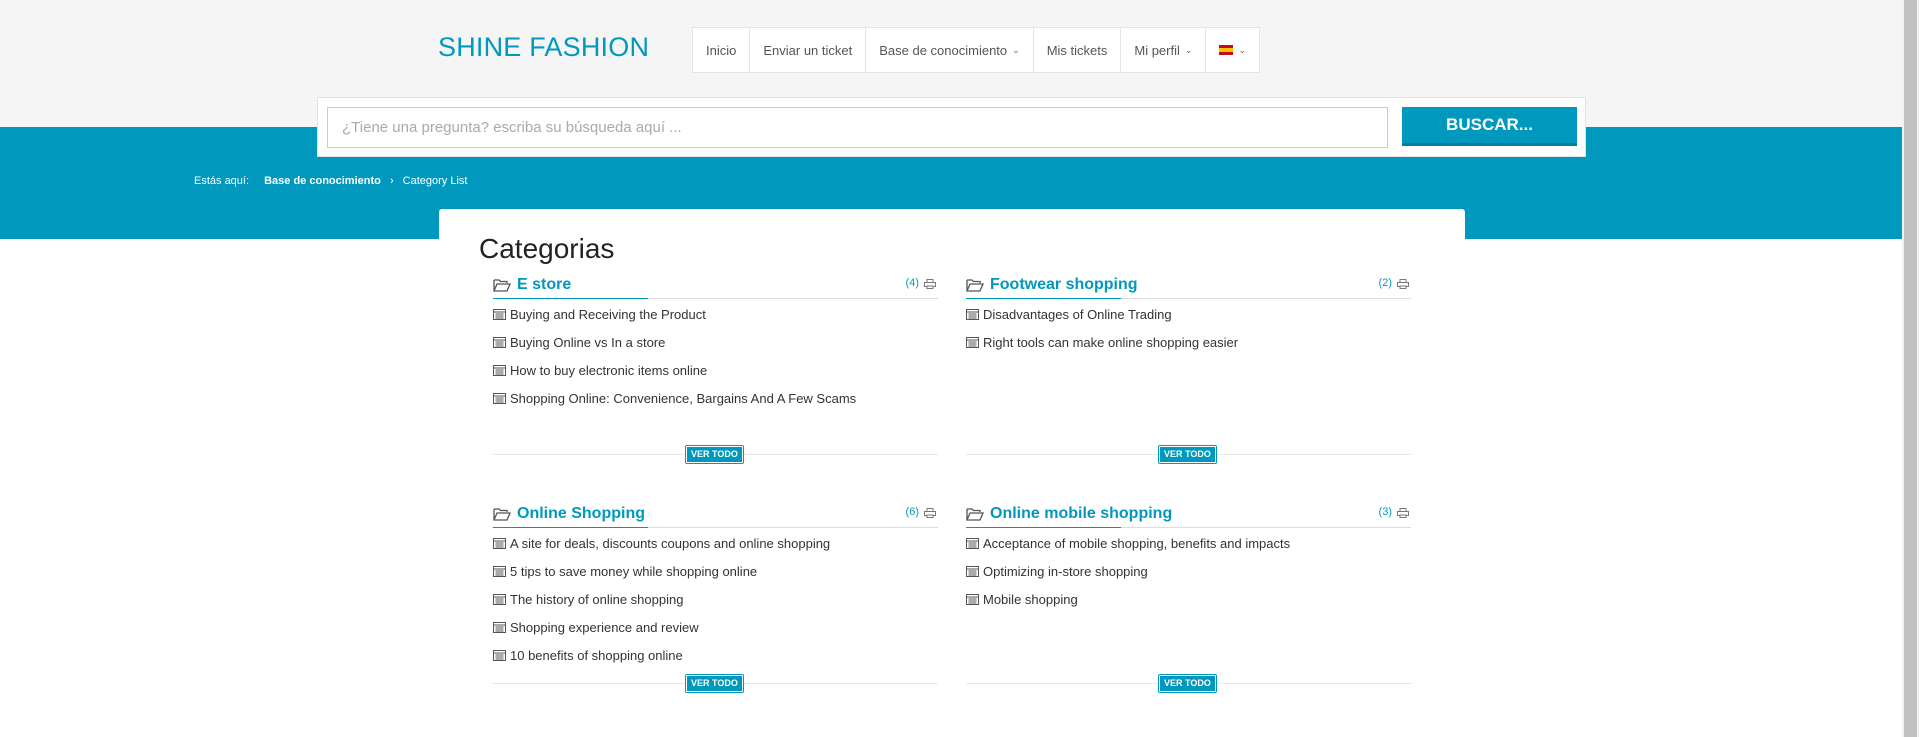 The height and width of the screenshot is (737, 1919). What do you see at coordinates (1077, 314) in the screenshot?
I see `article-title: Disadvantages of Online Trading` at bounding box center [1077, 314].